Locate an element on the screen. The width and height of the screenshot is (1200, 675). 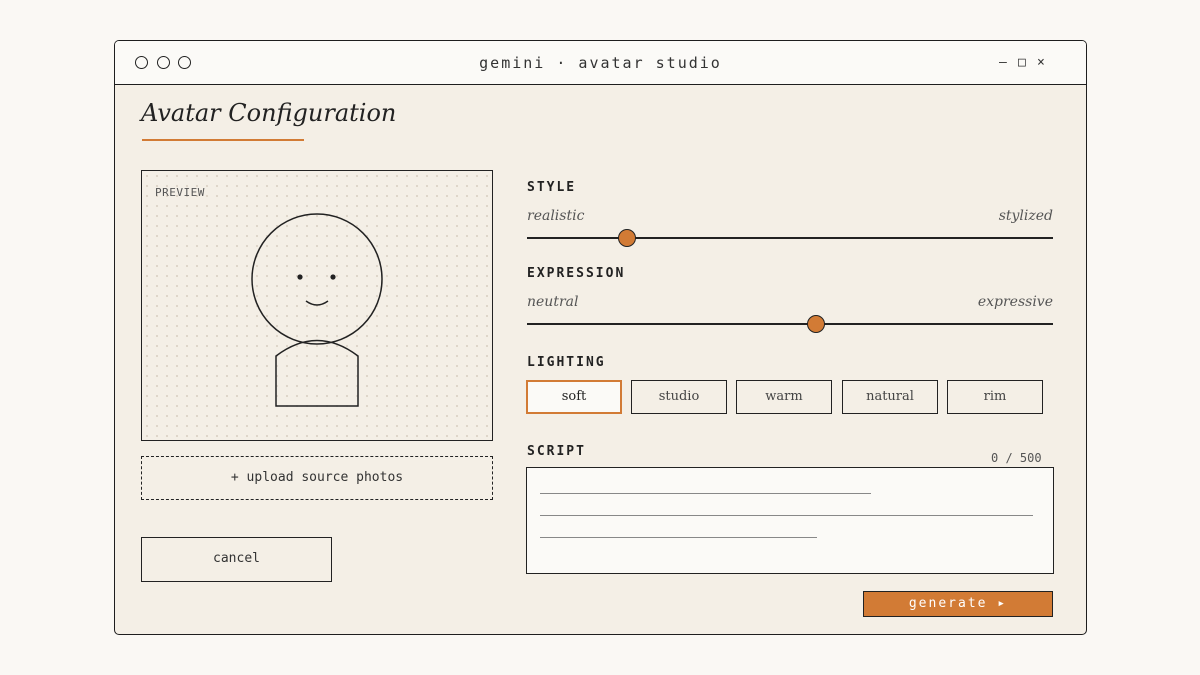
script-character-counter: 0 / 500 is located at coordinates (1016, 458).